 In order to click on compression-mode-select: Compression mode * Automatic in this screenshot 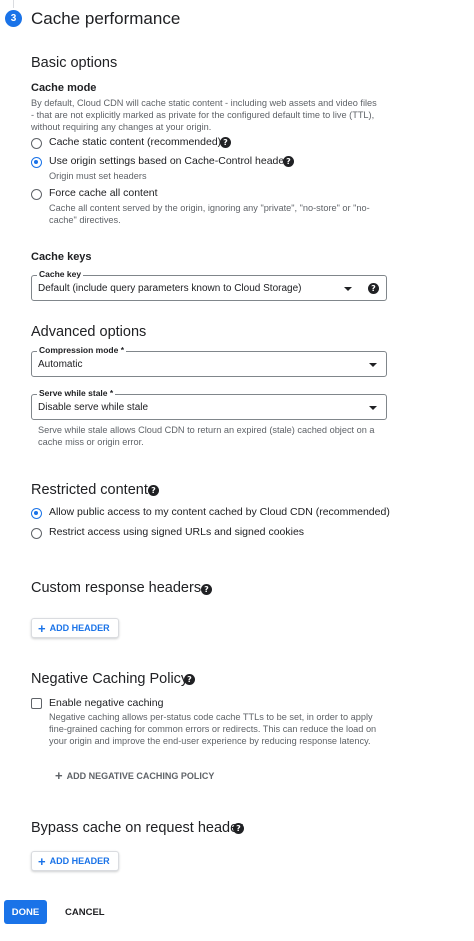, I will do `click(209, 361)`.